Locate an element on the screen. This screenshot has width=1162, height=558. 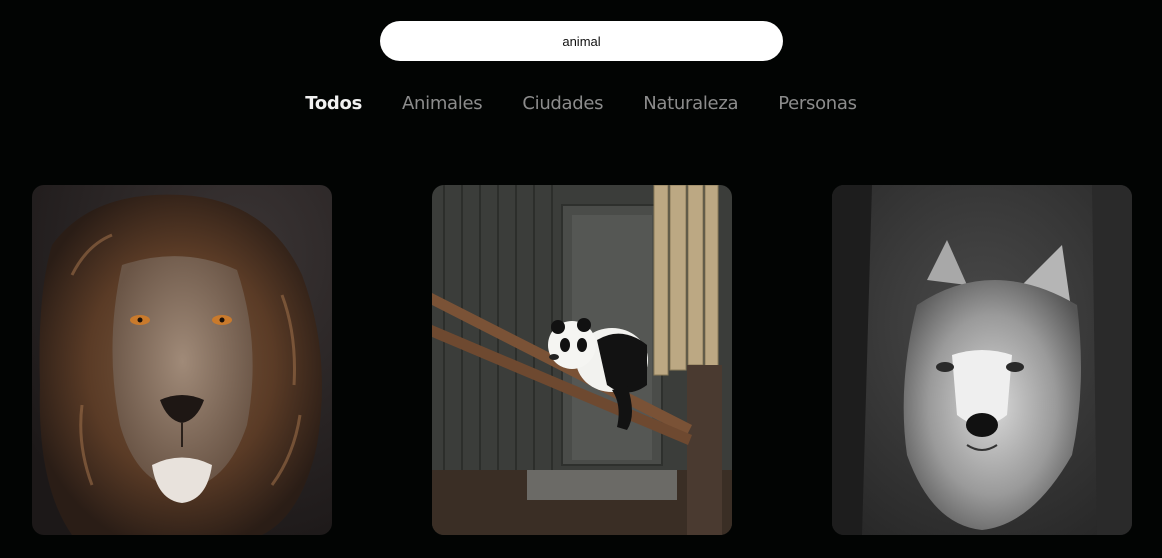
tab-naturaleza: Naturaleza is located at coordinates (690, 104).